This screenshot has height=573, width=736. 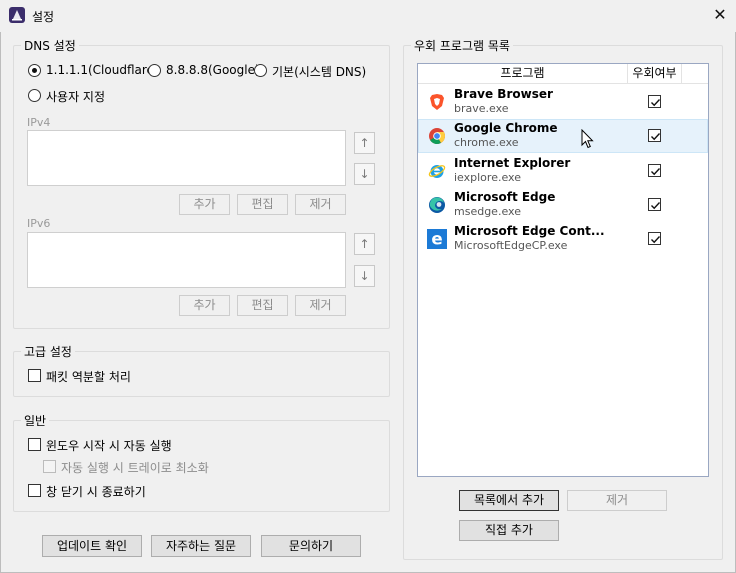 What do you see at coordinates (462, 45) in the screenshot?
I see `bypass-programs-label: 우회 프로그램 목록` at bounding box center [462, 45].